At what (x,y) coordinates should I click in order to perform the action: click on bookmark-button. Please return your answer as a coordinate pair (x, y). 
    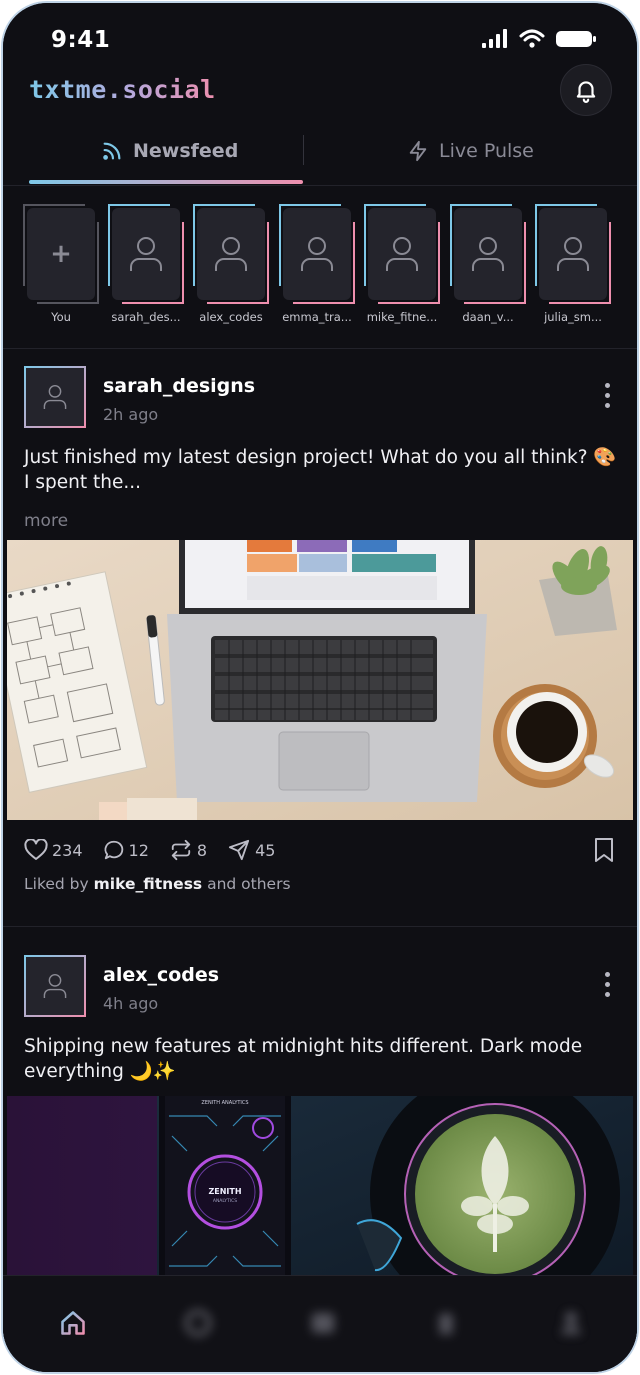
    Looking at the image, I should click on (604, 852).